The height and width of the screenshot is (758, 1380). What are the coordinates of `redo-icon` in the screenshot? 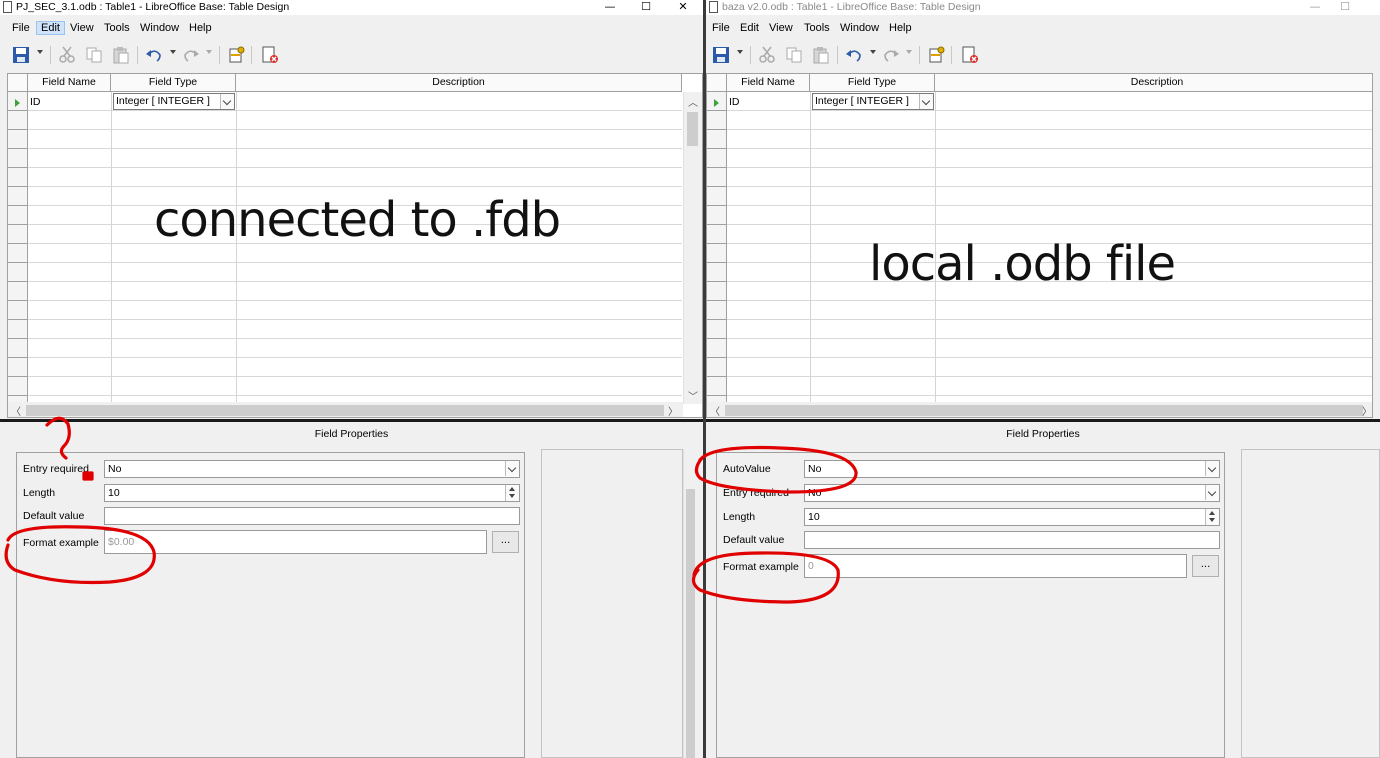 It's located at (191, 55).